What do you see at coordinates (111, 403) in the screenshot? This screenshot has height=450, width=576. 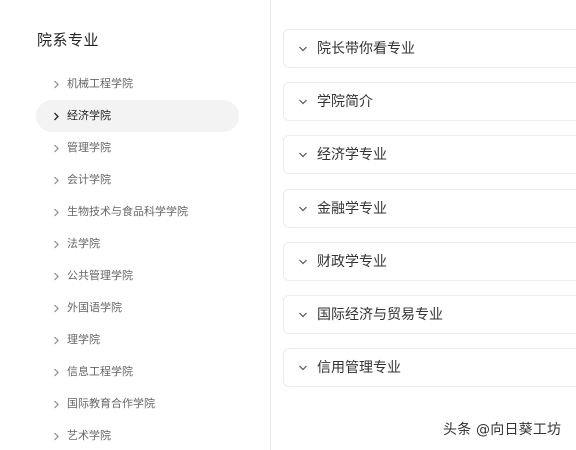 I see `sidebar-item-label: 国际教育合作学院` at bounding box center [111, 403].